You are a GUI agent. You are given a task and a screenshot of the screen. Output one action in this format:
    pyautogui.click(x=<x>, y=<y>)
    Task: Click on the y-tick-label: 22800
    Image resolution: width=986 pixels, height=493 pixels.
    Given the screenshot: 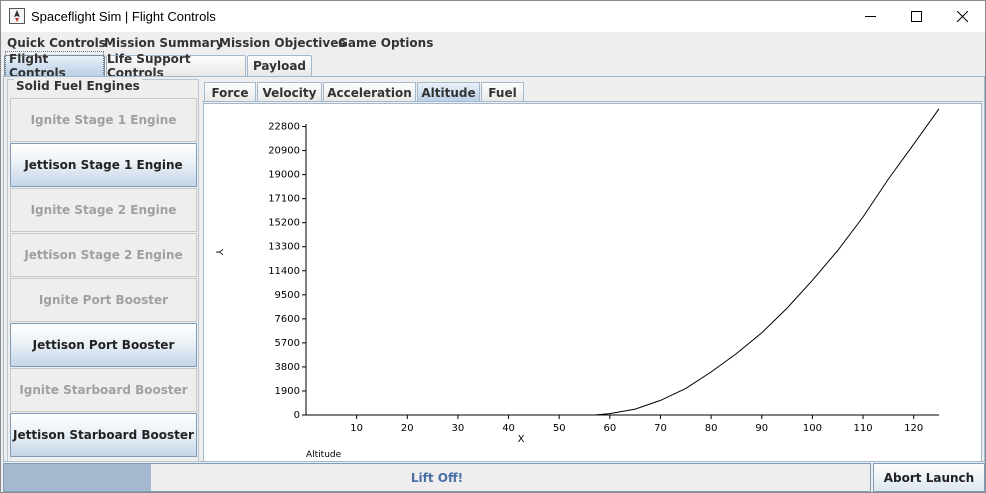 What is the action you would take?
    pyautogui.click(x=284, y=127)
    